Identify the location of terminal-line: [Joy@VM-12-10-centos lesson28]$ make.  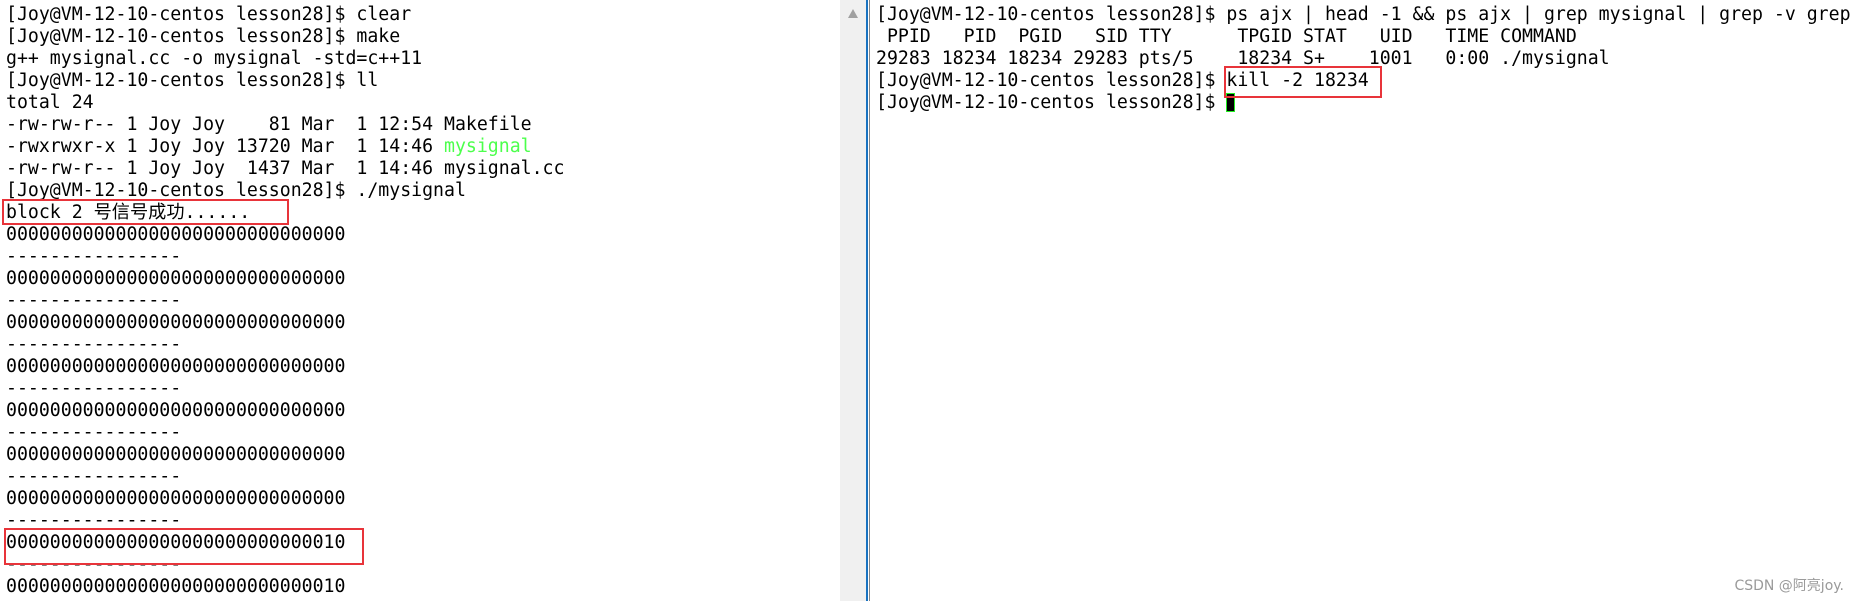
(203, 36).